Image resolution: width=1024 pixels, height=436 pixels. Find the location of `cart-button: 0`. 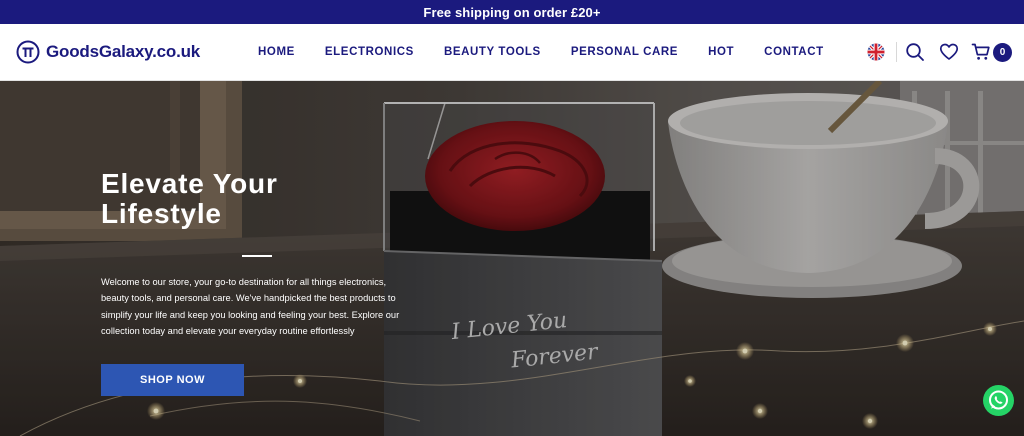

cart-button: 0 is located at coordinates (991, 52).